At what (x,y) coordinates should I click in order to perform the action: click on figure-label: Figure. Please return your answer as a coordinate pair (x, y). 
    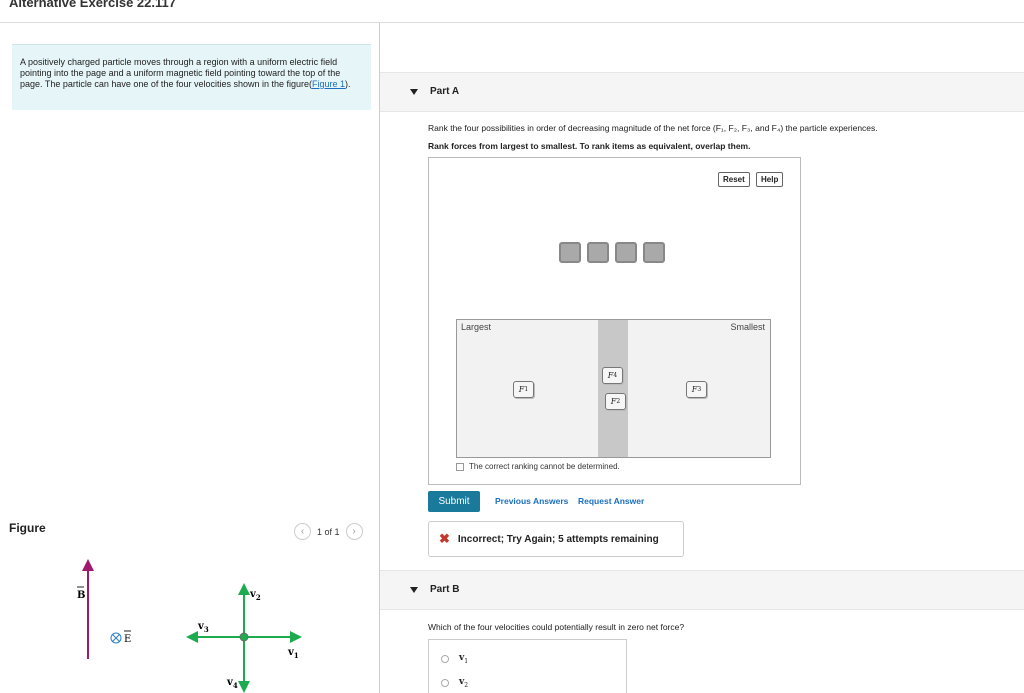
    Looking at the image, I should click on (27, 528).